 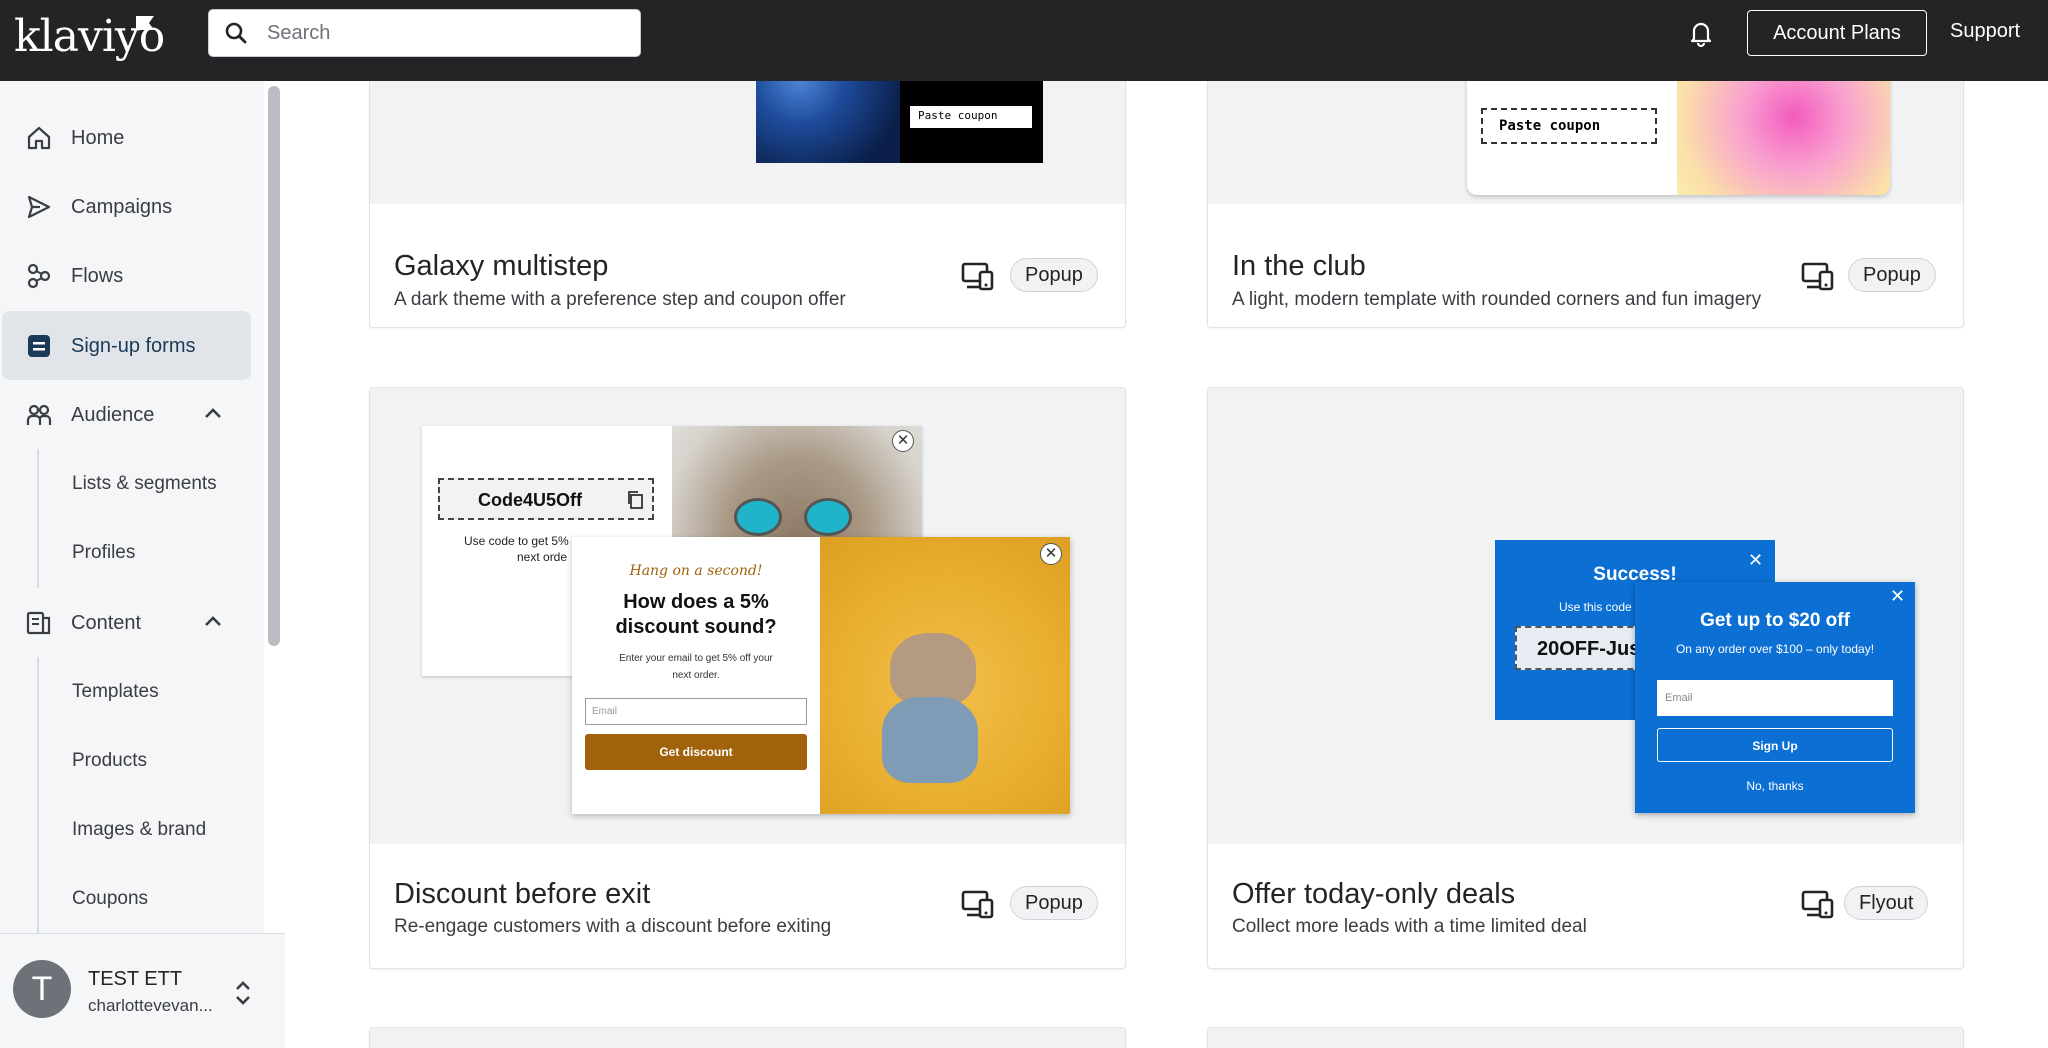 What do you see at coordinates (696, 658) in the screenshot?
I see `popup-body-line1: Enter your email to get 5% off your` at bounding box center [696, 658].